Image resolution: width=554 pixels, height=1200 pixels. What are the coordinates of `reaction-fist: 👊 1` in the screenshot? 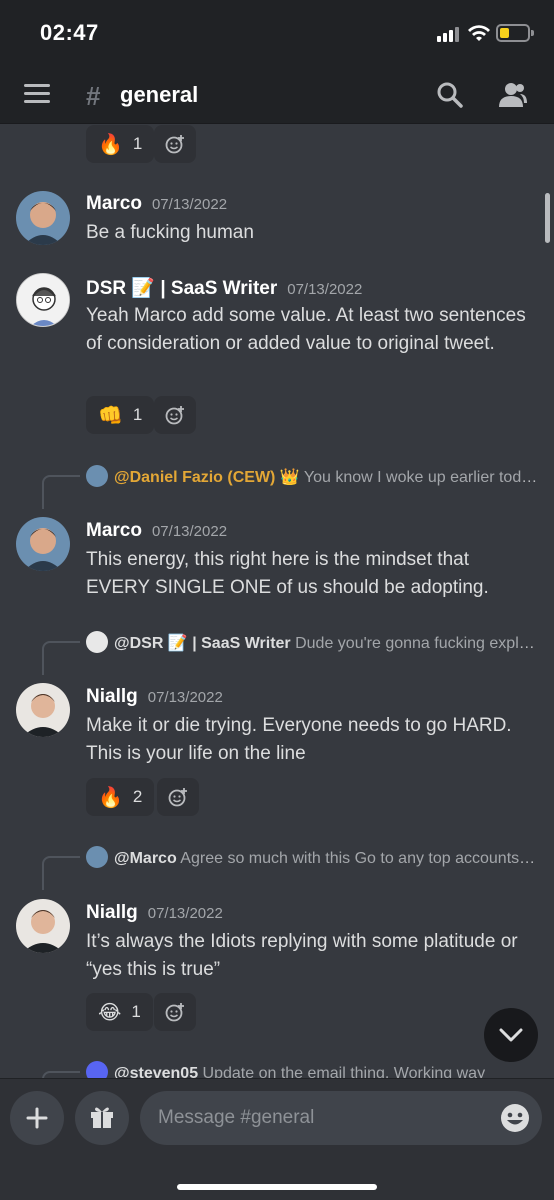 It's located at (120, 415).